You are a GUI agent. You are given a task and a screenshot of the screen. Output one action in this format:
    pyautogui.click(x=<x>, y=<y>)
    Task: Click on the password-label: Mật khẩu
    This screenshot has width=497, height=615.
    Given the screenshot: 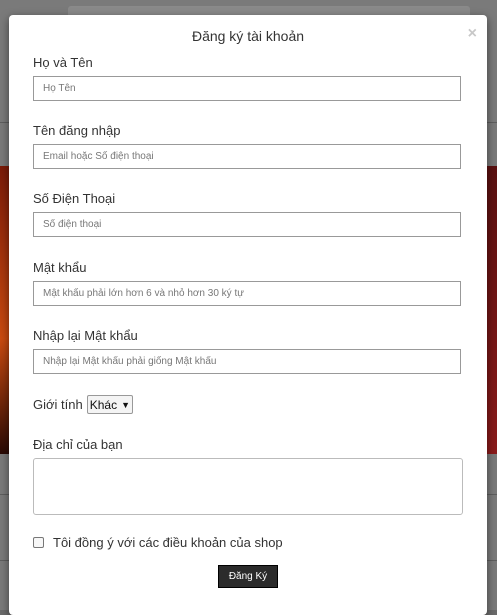 What is the action you would take?
    pyautogui.click(x=60, y=267)
    